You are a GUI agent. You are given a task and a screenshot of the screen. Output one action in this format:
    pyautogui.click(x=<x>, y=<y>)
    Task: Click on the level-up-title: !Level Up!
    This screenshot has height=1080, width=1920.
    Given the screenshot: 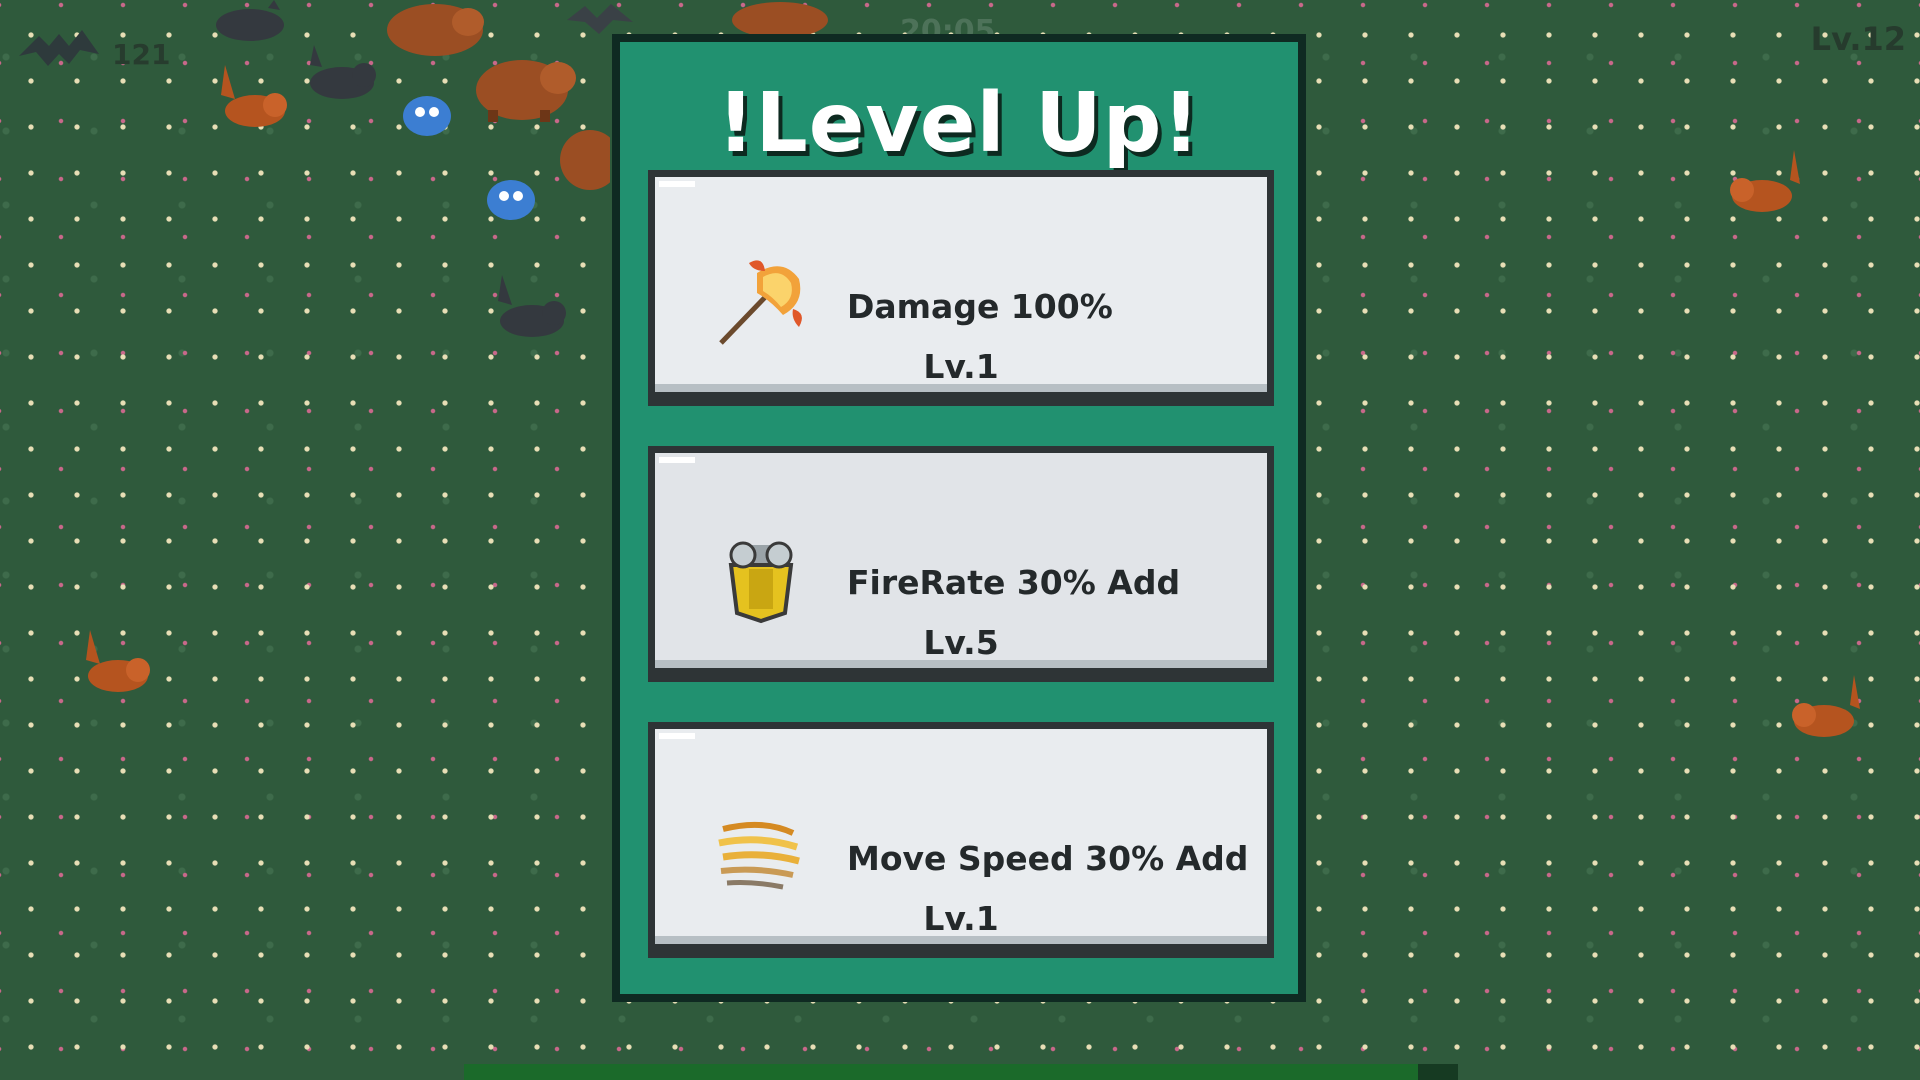 What is the action you would take?
    pyautogui.click(x=959, y=123)
    